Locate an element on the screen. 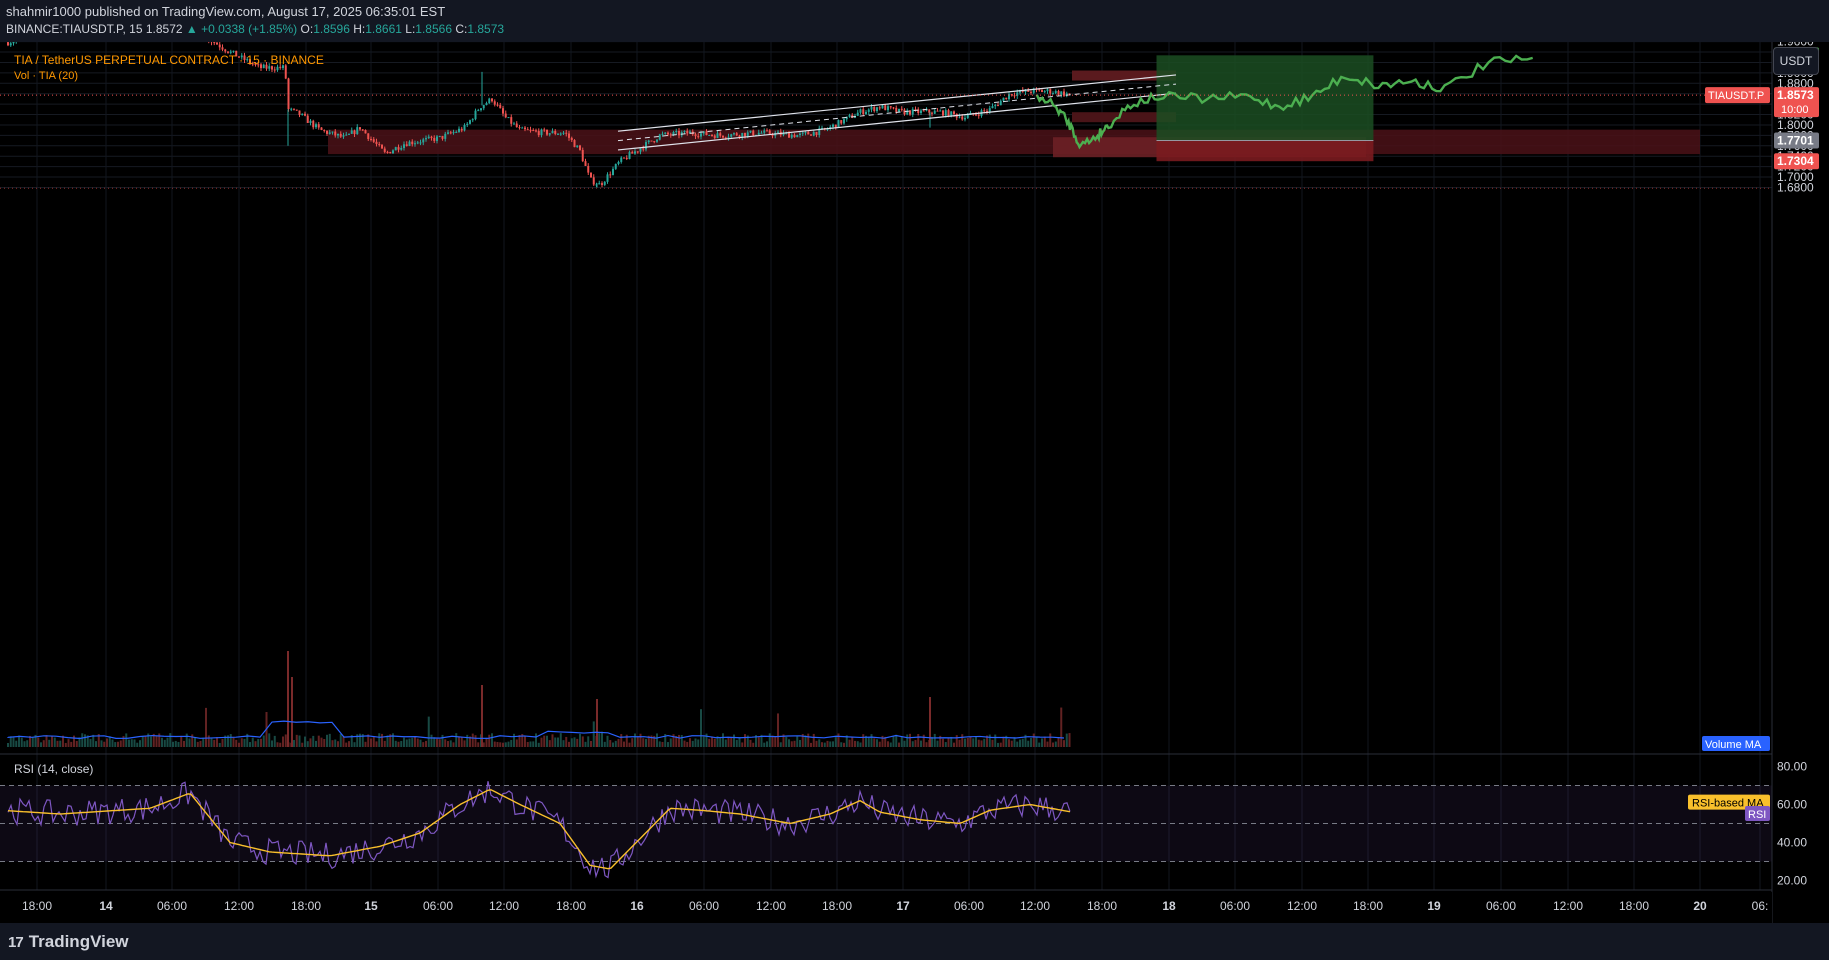  time-tick-label: 14 is located at coordinates (106, 906).